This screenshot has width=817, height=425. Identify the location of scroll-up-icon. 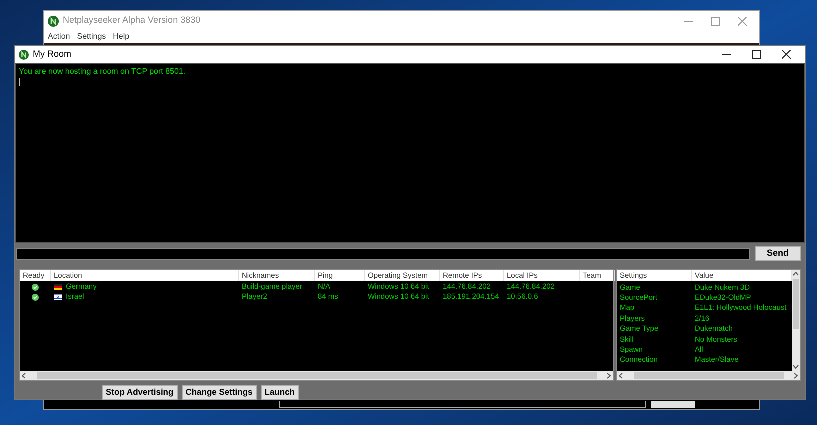
(796, 274).